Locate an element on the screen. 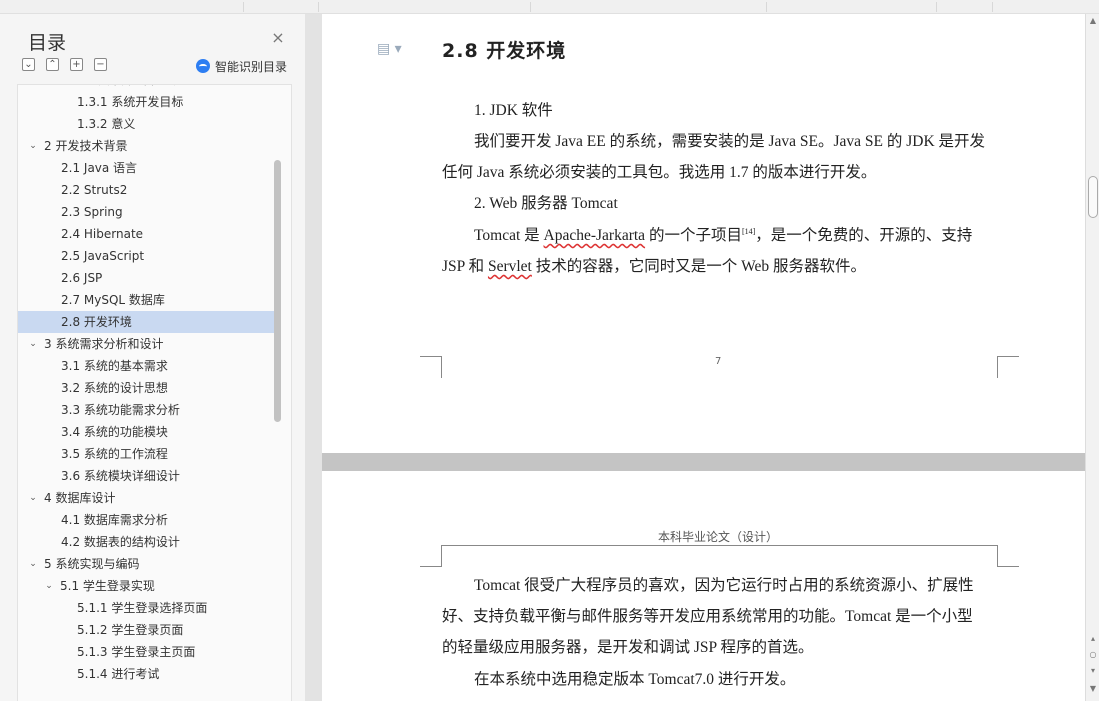  text-run: JSP 和 is located at coordinates (465, 266).